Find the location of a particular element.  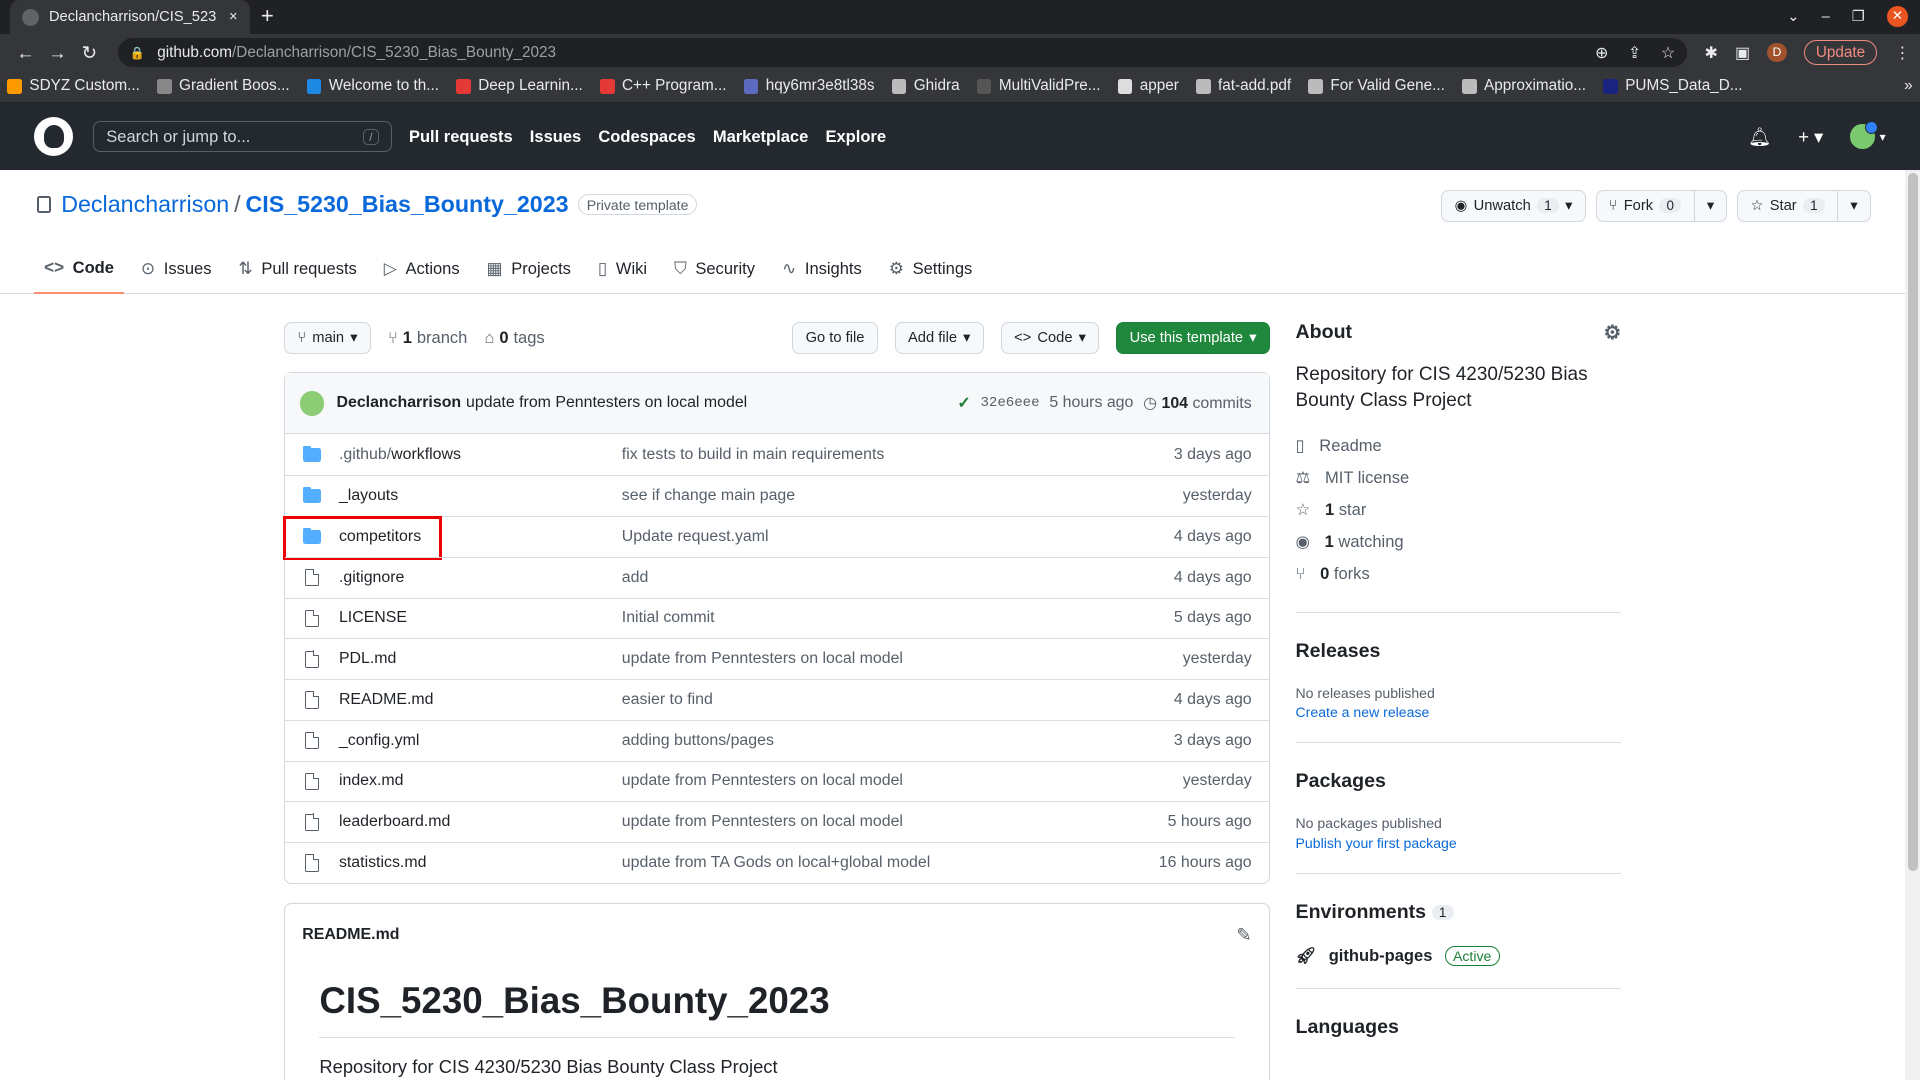

search-input: Search or jump to... / is located at coordinates (242, 136).